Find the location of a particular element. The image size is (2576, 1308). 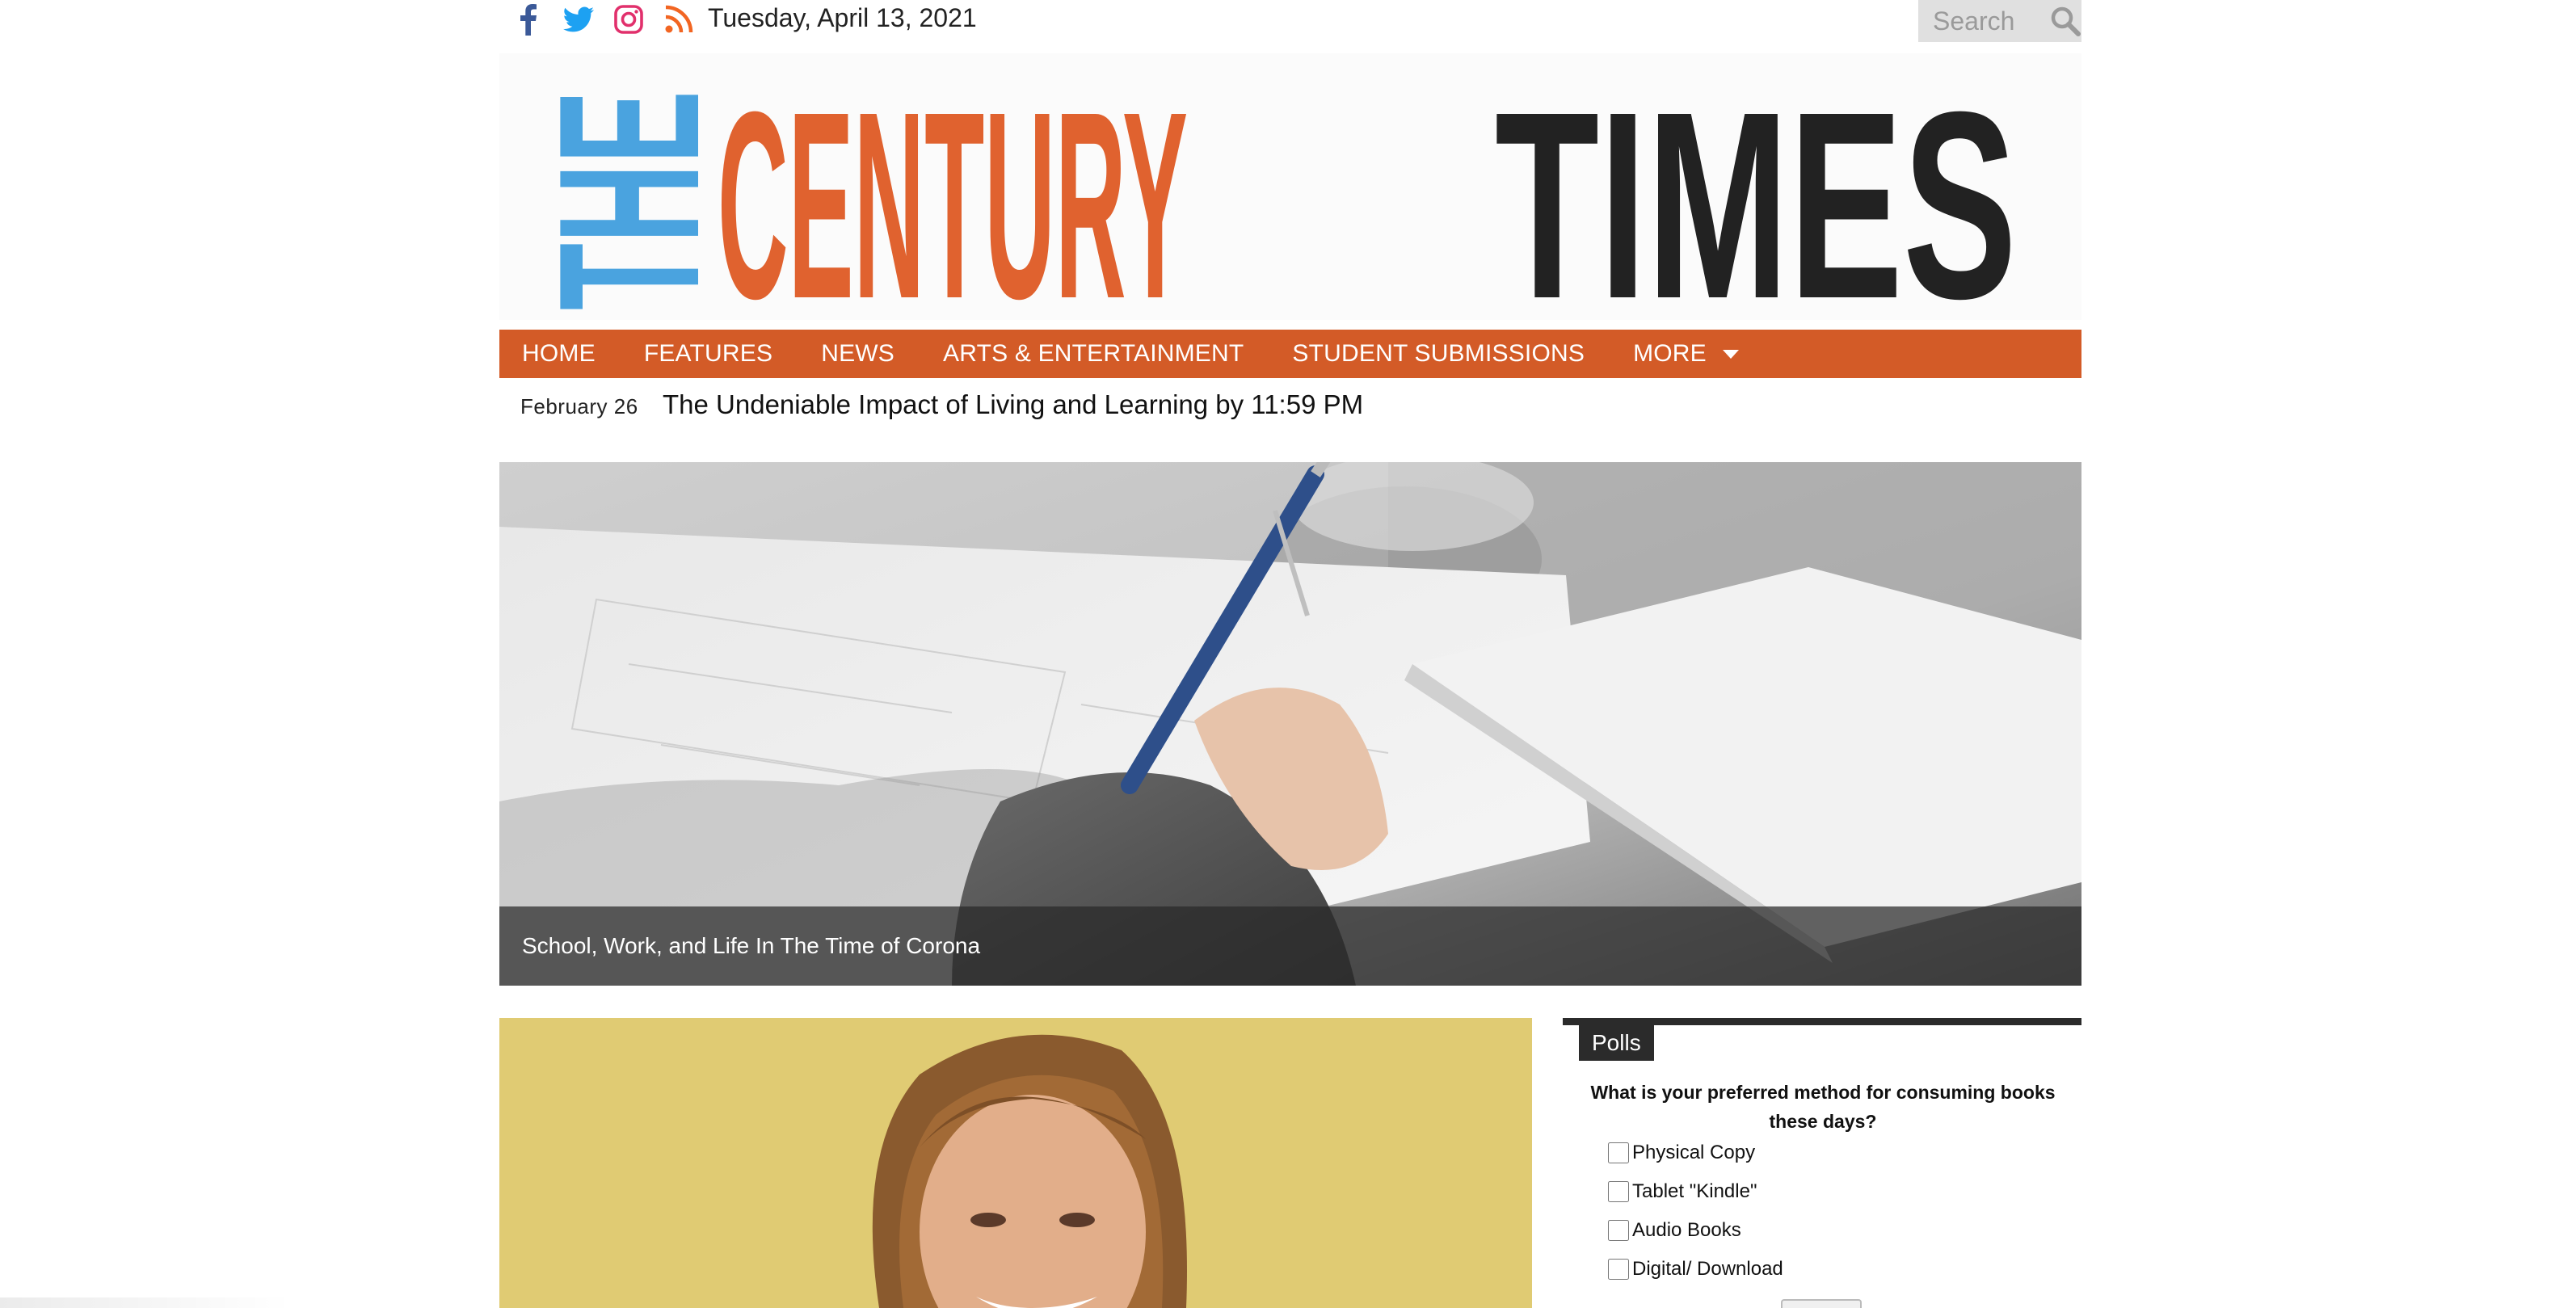

poll-option-audio-books: Audio Books is located at coordinates (1674, 1230).